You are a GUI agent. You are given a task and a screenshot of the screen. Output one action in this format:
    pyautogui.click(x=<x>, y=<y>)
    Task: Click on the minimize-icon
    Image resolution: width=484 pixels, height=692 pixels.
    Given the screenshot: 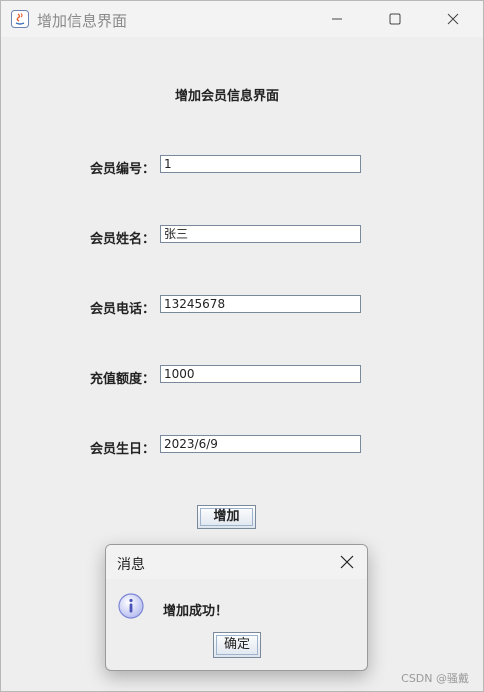 What is the action you would take?
    pyautogui.click(x=337, y=19)
    